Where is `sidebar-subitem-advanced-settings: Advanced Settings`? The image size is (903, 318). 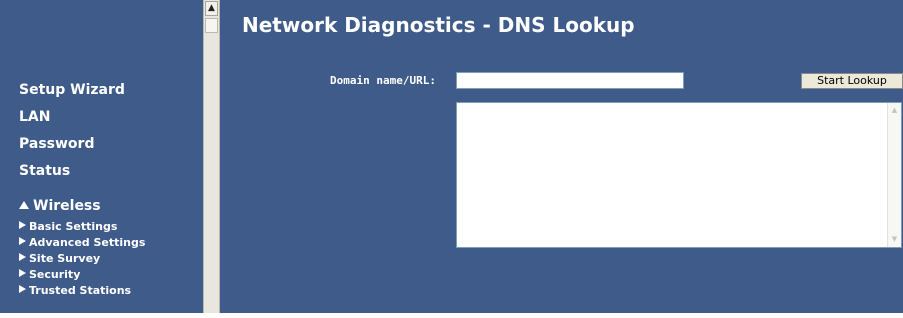
sidebar-subitem-advanced-settings: Advanced Settings is located at coordinates (82, 242).